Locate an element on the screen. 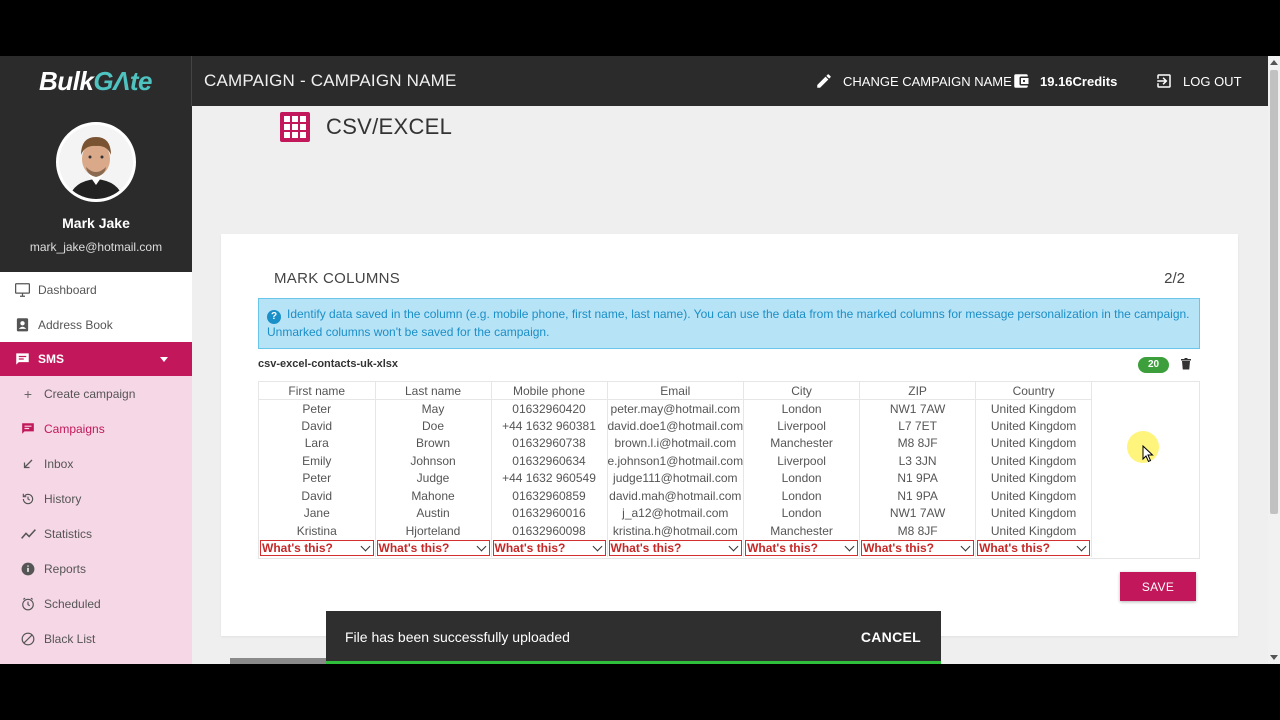 This screenshot has height=720, width=1280. block-icon is located at coordinates (28, 639).